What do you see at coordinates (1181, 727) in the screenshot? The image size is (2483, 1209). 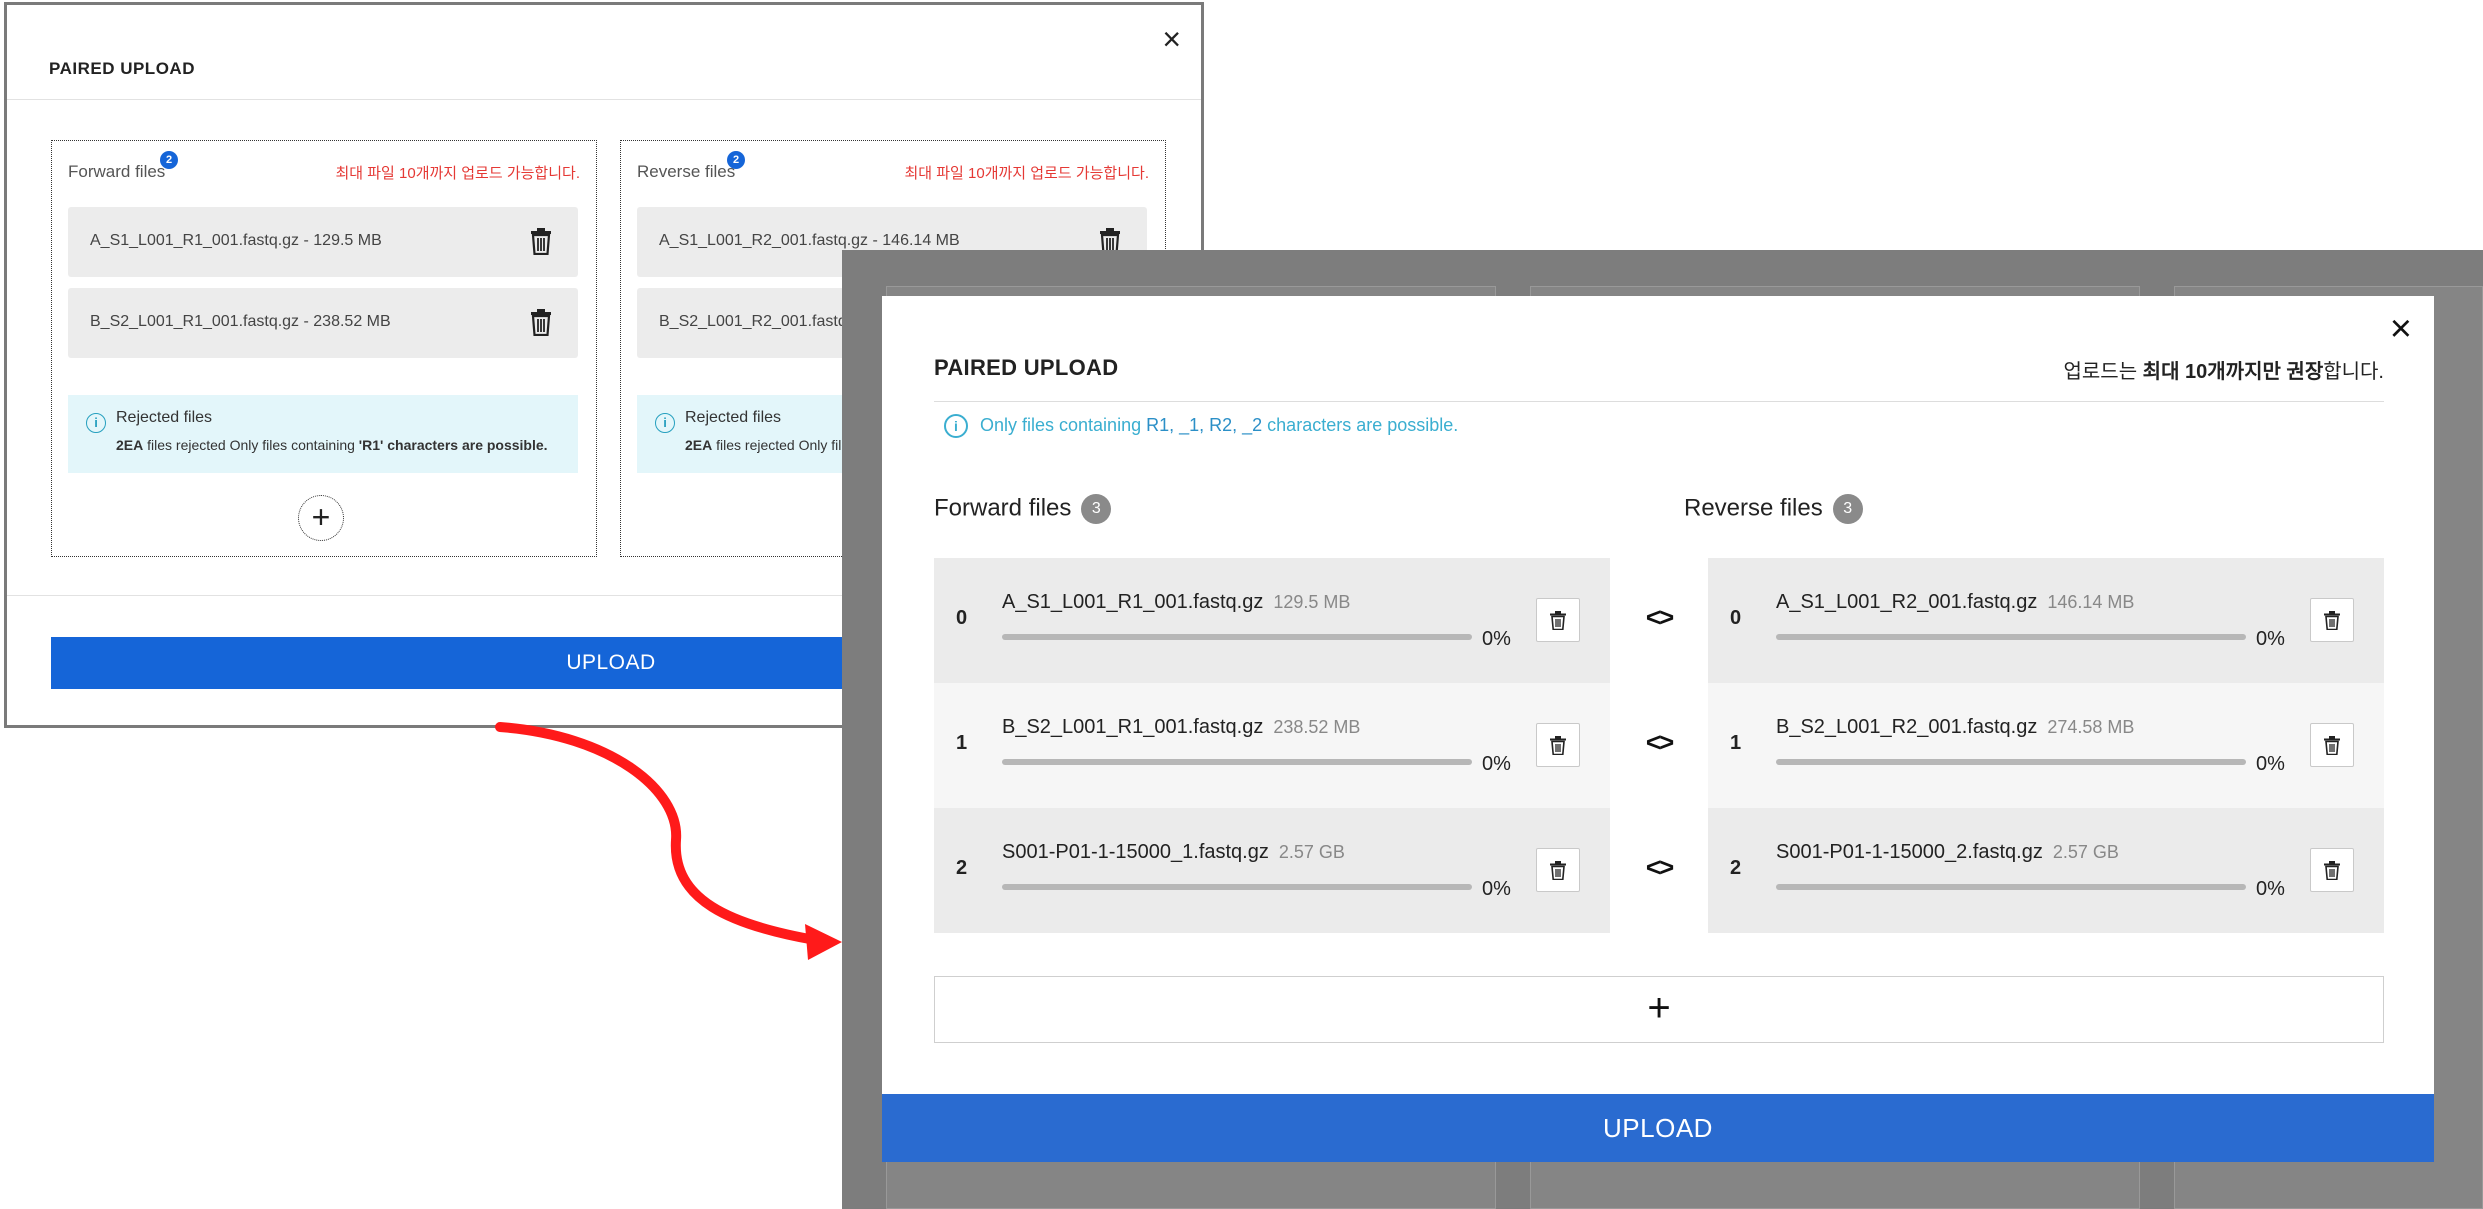 I see `file-name: B_S2_L001_R1_001.fastq.gz 238.52 MB` at bounding box center [1181, 727].